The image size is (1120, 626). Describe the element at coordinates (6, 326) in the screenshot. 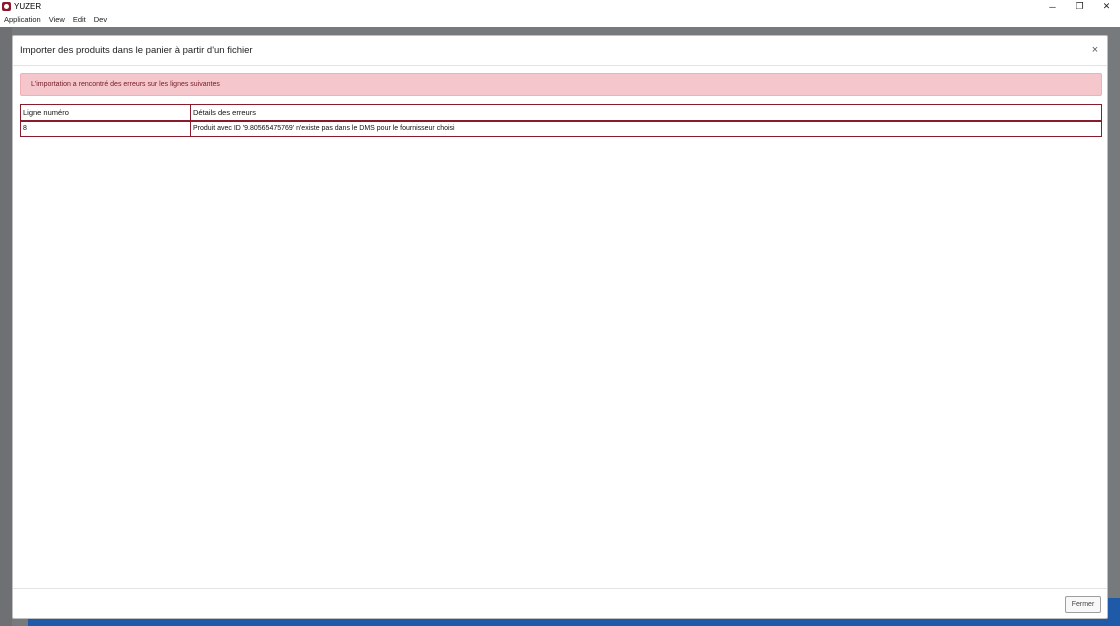

I see `background-app-sidebar` at that location.